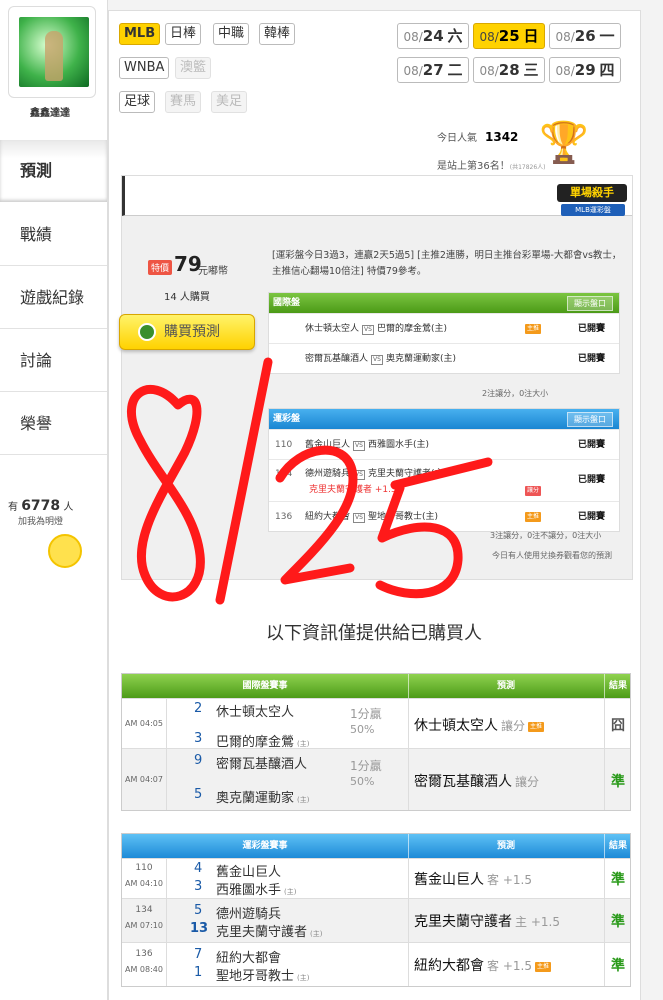  I want to click on sidebar-item-game-log: 遊戲紀錄, so click(53, 298).